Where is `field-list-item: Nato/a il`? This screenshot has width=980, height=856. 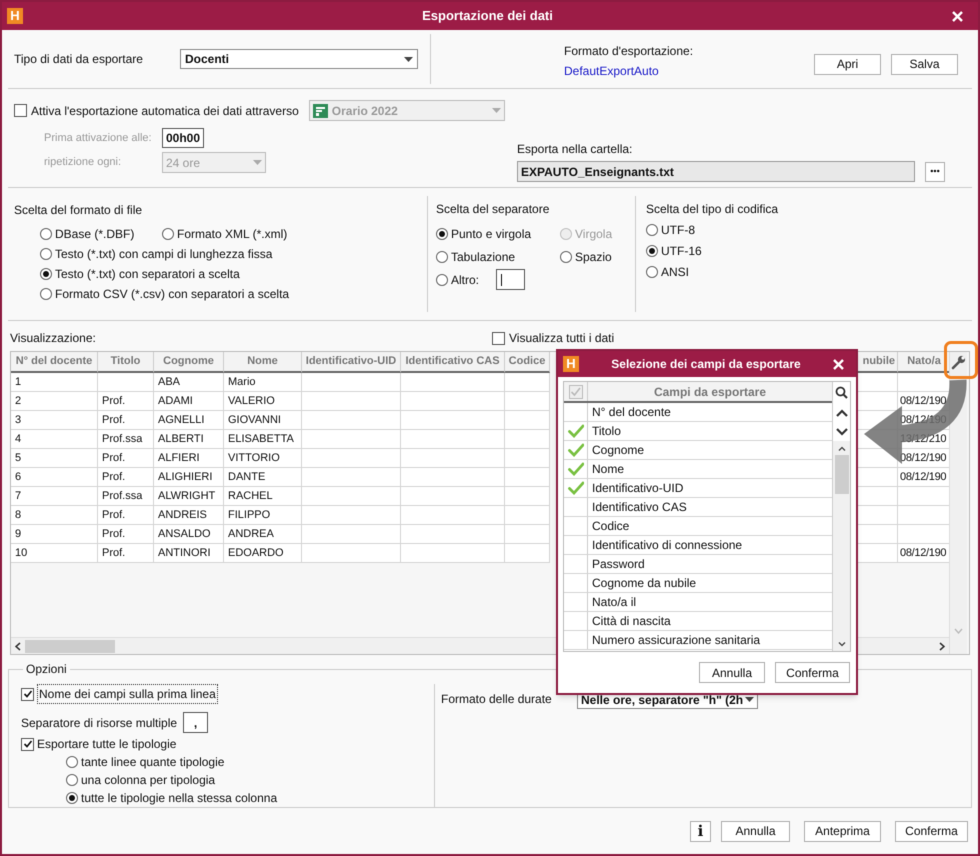
field-list-item: Nato/a il is located at coordinates (710, 602).